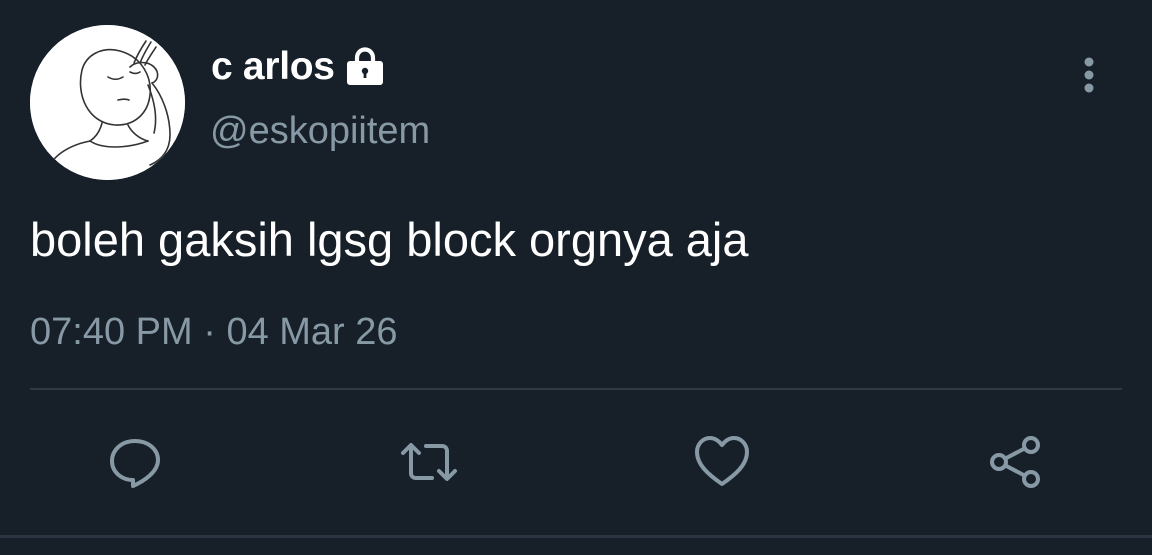 Image resolution: width=1152 pixels, height=555 pixels. I want to click on avatar, so click(107, 102).